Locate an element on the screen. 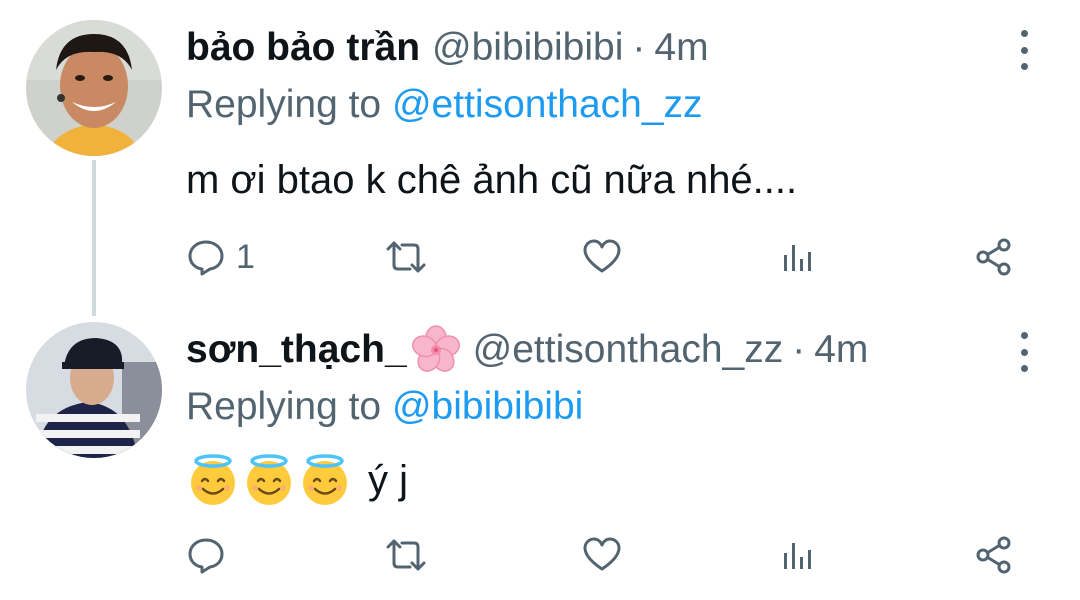 The width and height of the screenshot is (1080, 600). action-bar is located at coordinates (606, 555).